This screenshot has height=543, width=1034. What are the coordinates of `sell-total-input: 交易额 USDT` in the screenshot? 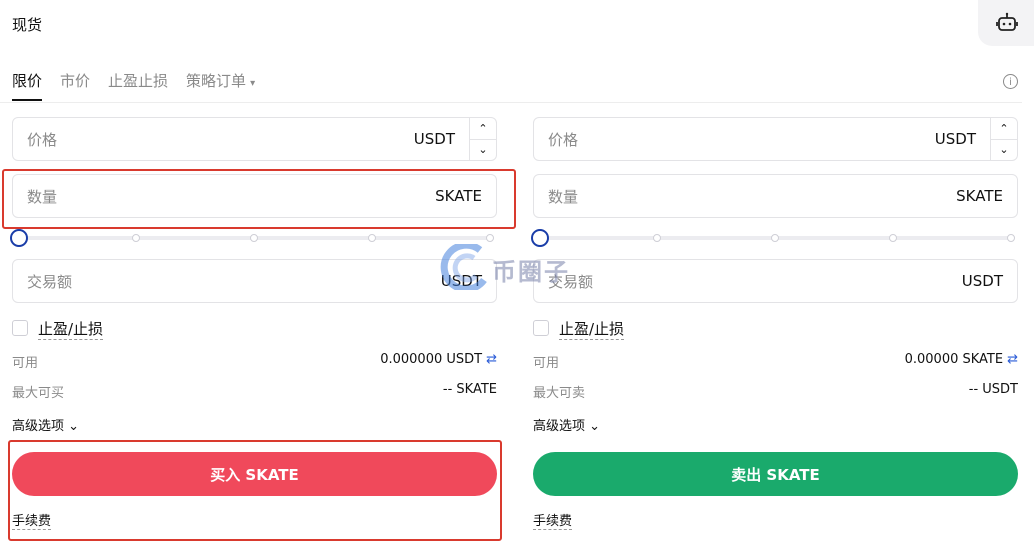 It's located at (775, 281).